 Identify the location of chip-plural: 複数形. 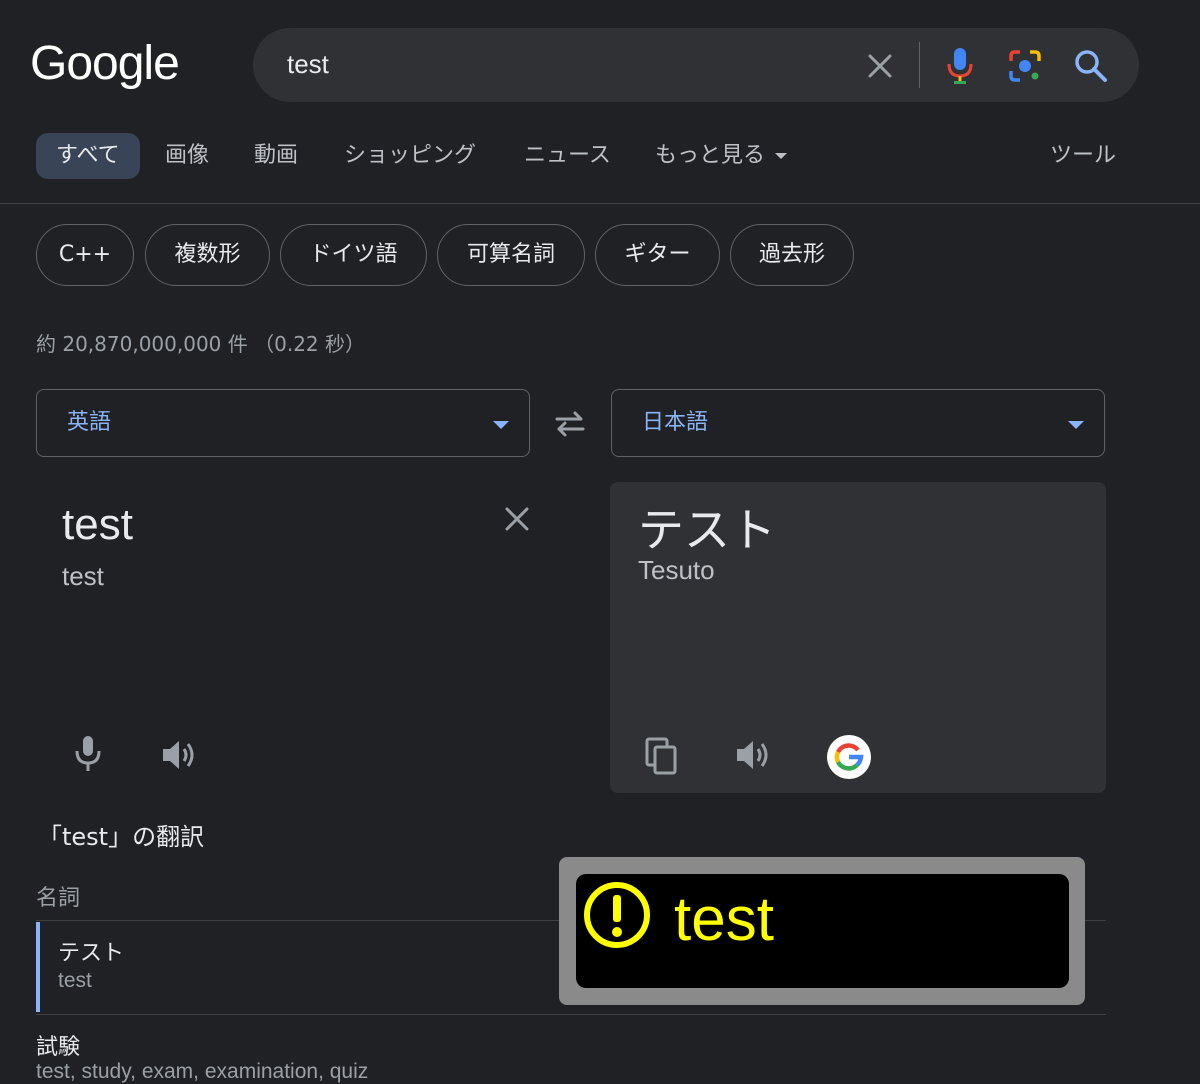
(207, 255).